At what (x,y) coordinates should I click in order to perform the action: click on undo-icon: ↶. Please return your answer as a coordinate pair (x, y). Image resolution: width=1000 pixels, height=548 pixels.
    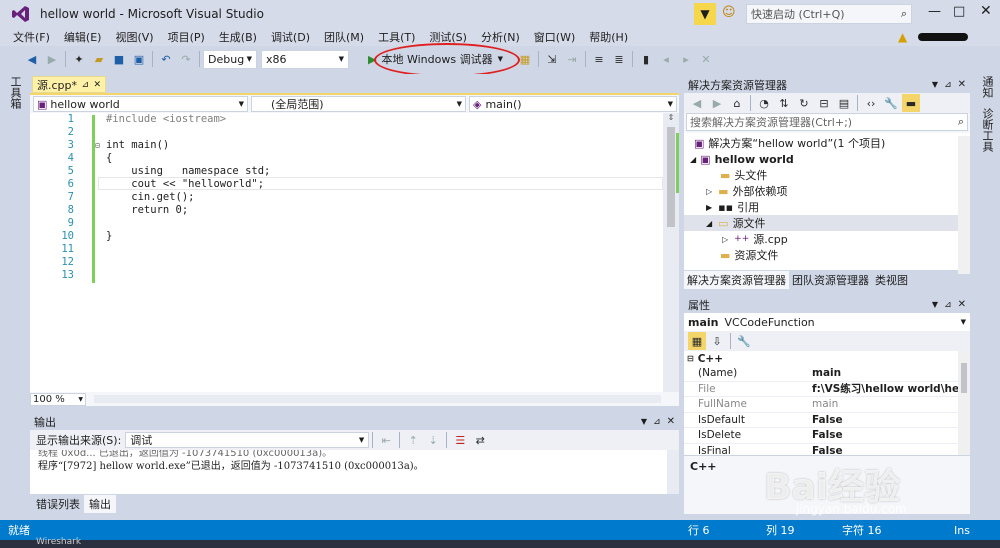
    Looking at the image, I should click on (166, 59).